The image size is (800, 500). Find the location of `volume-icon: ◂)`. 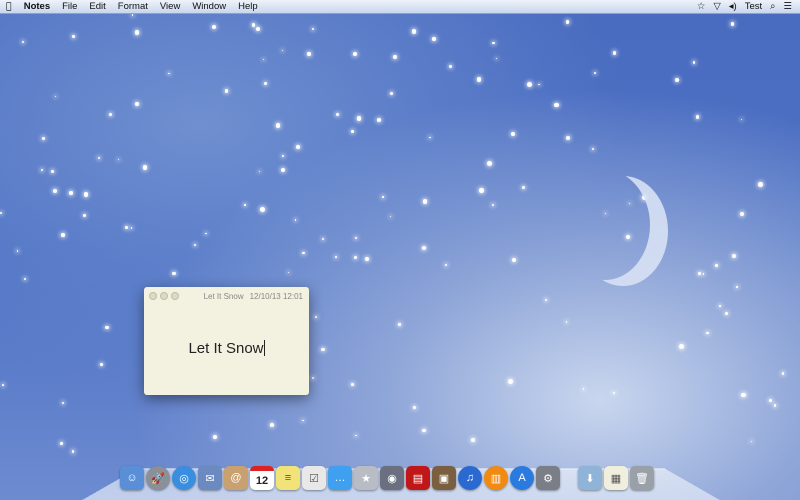

volume-icon: ◂) is located at coordinates (733, 6).